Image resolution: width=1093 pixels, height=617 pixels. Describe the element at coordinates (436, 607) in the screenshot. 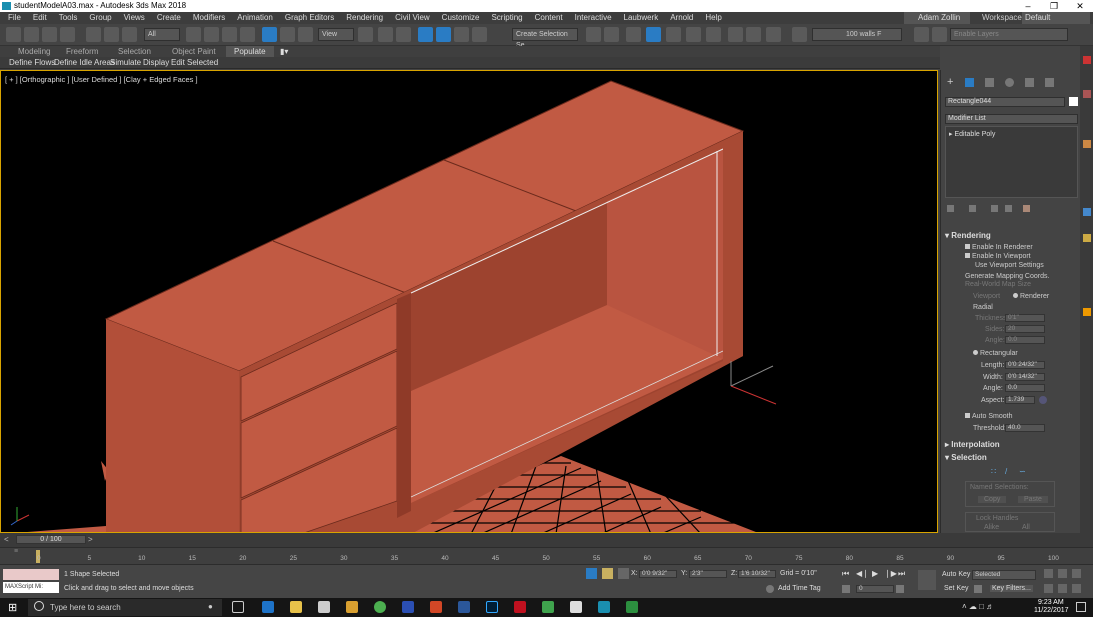

I see `powerpoint-icon` at that location.